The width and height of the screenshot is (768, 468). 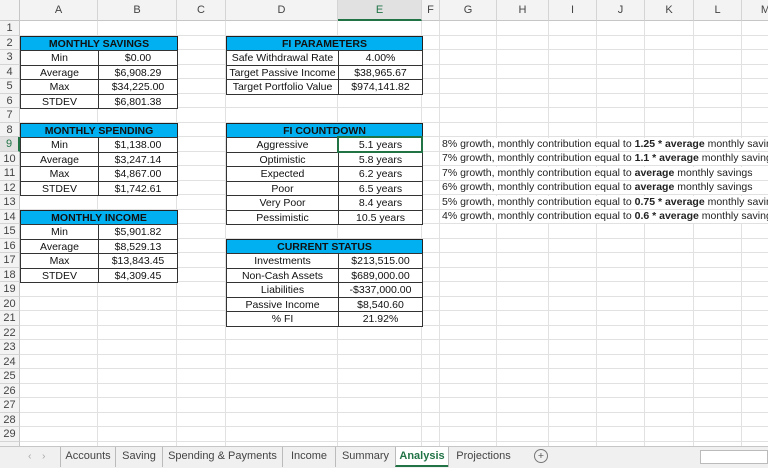 I want to click on row-header-29: 29, so click(x=10, y=434).